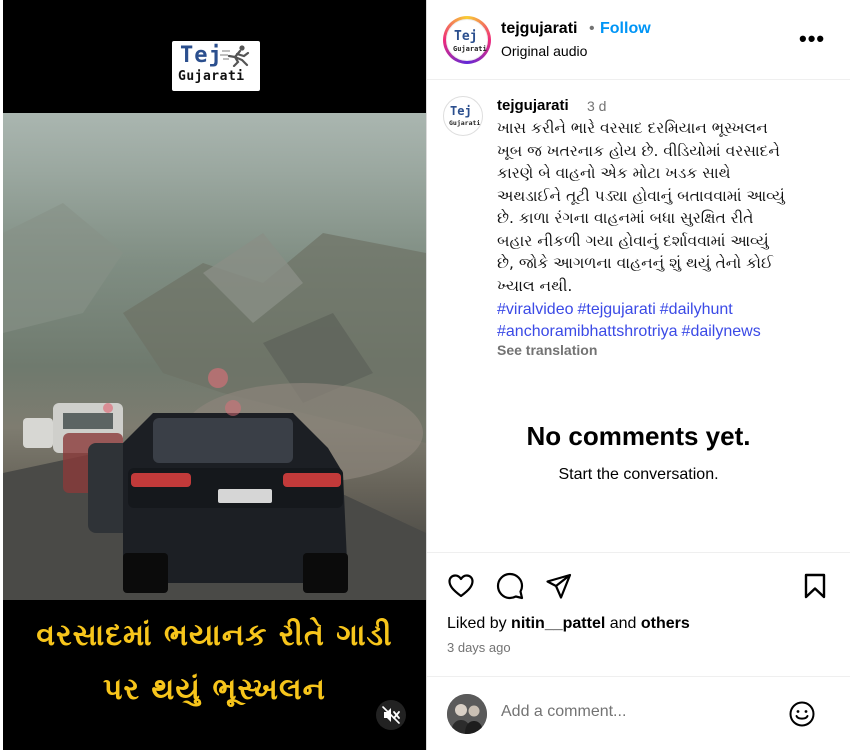 The image size is (852, 750). I want to click on no-comments-subtitle: Start the conversation., so click(638, 474).